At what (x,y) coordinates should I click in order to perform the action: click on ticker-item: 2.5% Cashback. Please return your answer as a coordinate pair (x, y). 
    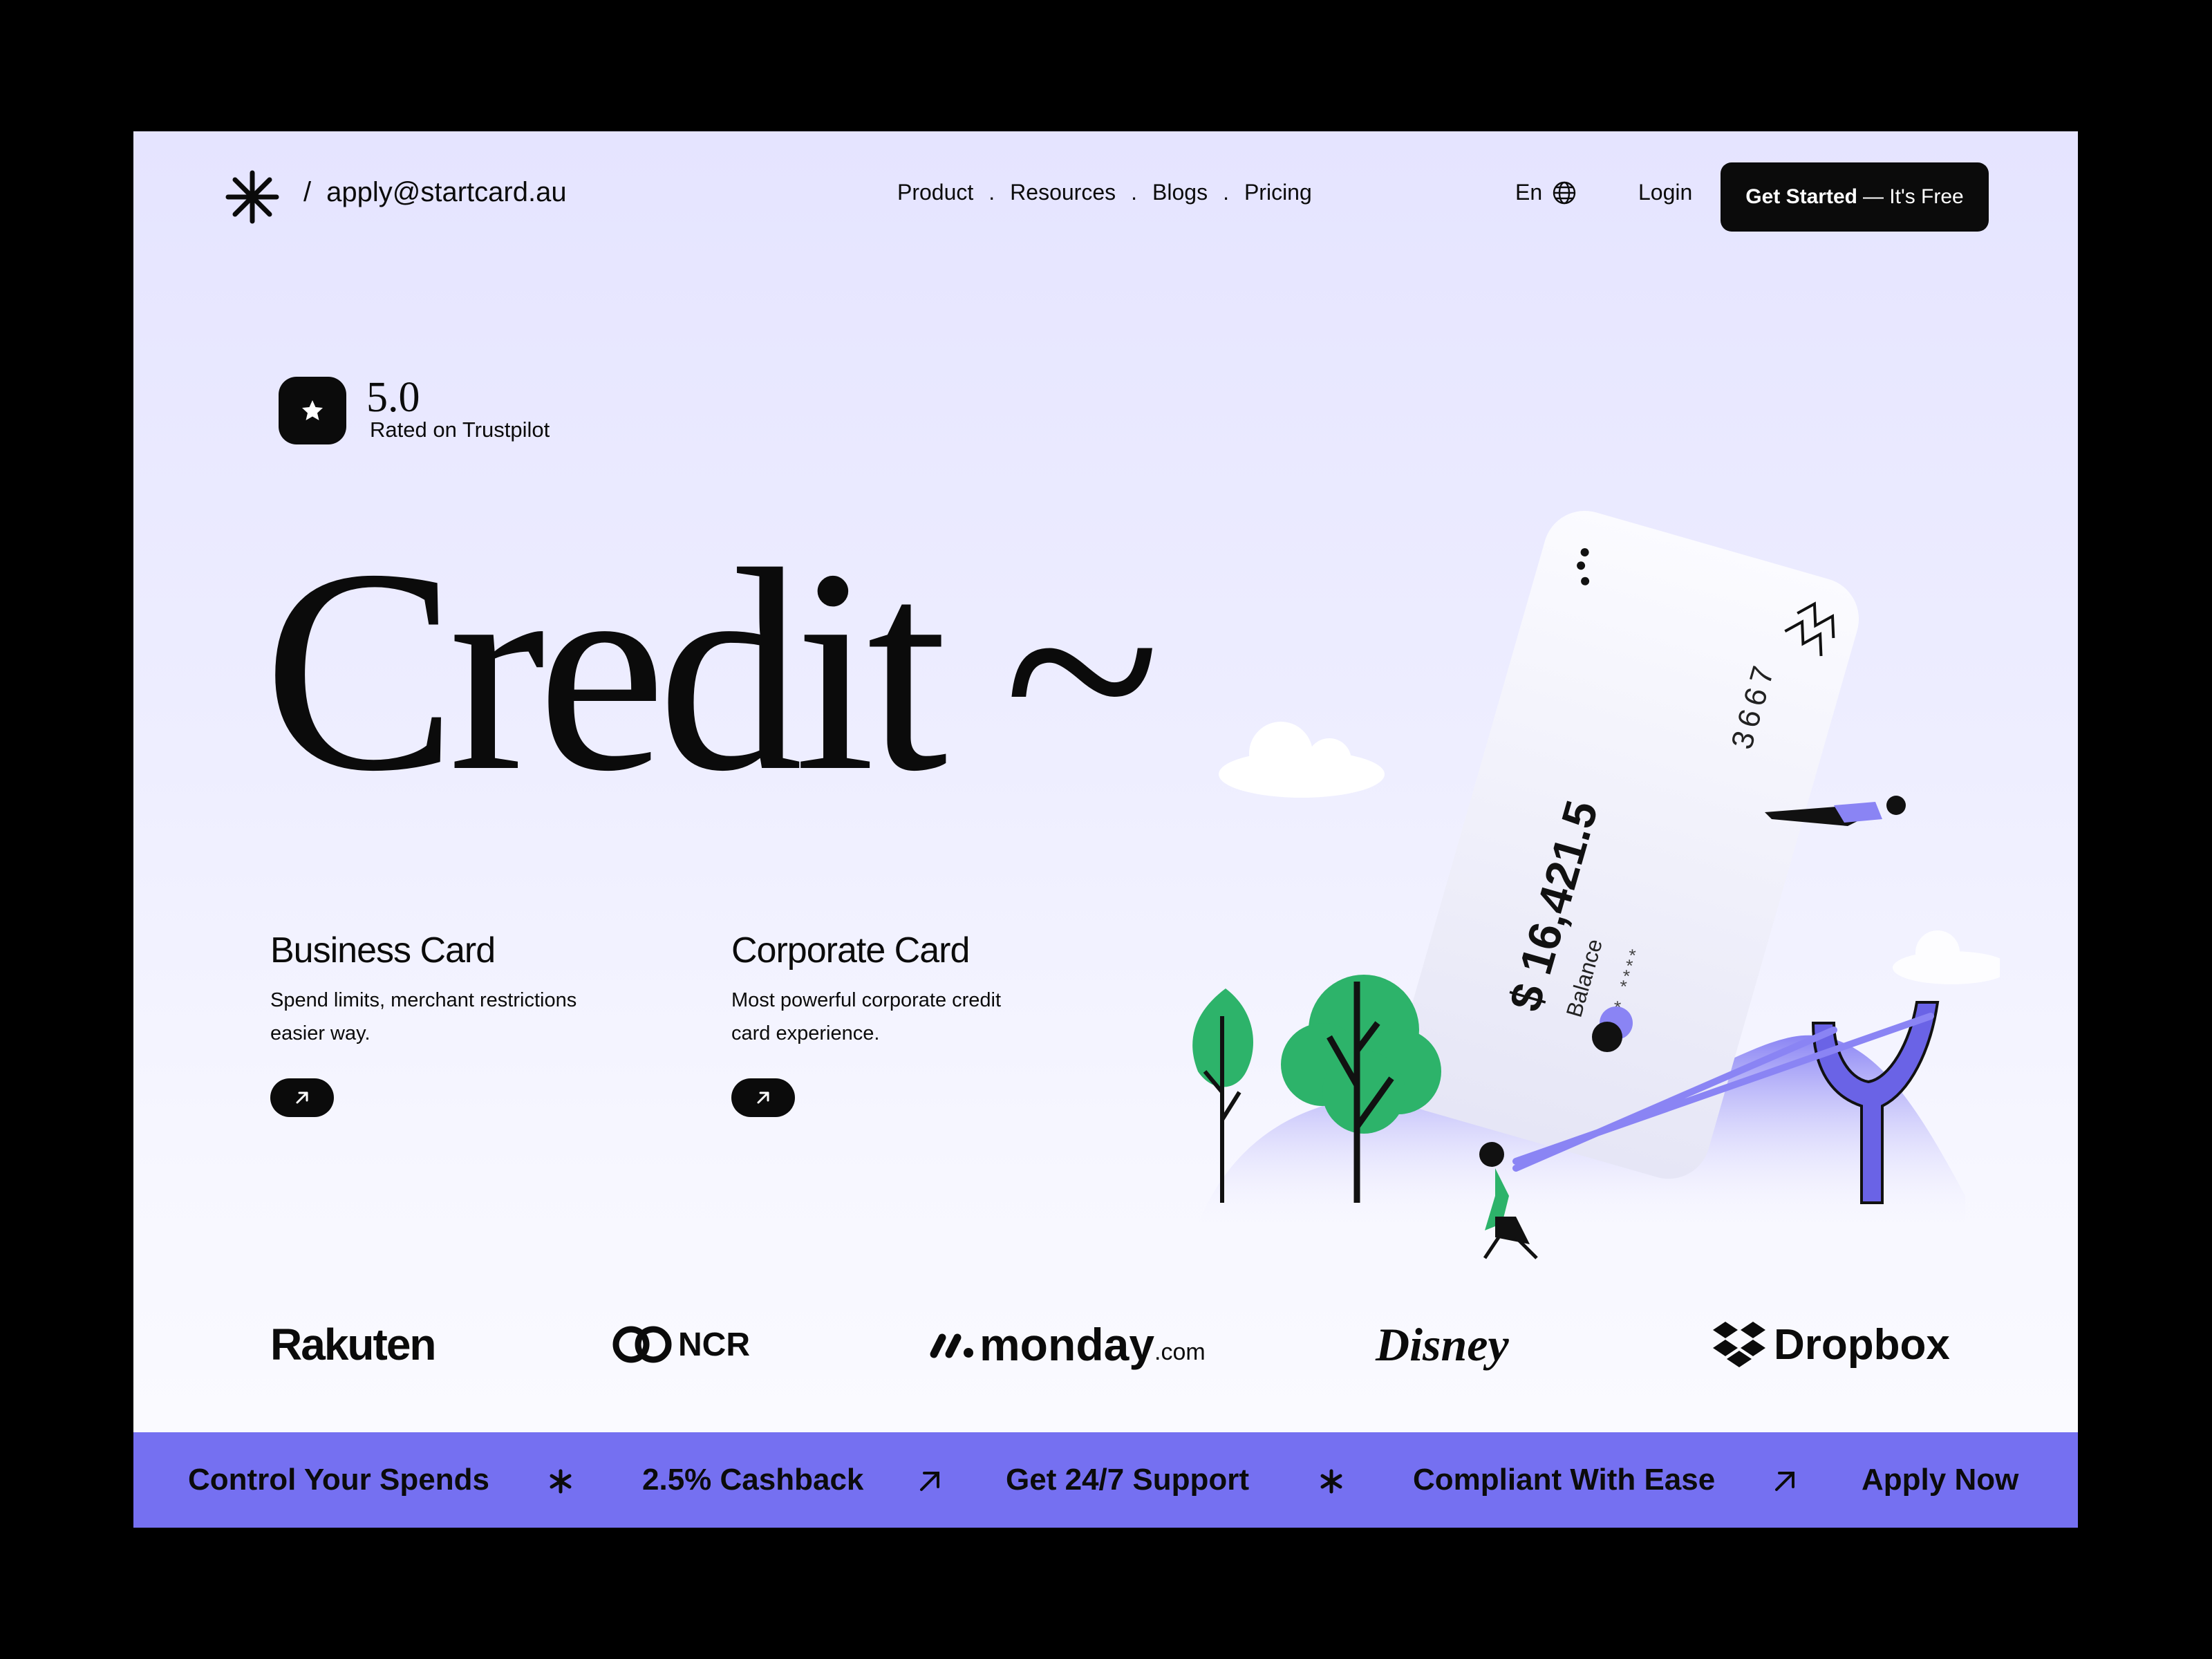
    Looking at the image, I should click on (752, 1480).